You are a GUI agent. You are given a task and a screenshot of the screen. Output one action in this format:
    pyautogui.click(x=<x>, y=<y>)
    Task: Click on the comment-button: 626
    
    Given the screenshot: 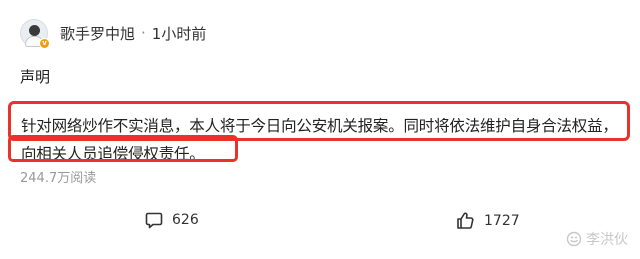 What is the action you would take?
    pyautogui.click(x=172, y=220)
    